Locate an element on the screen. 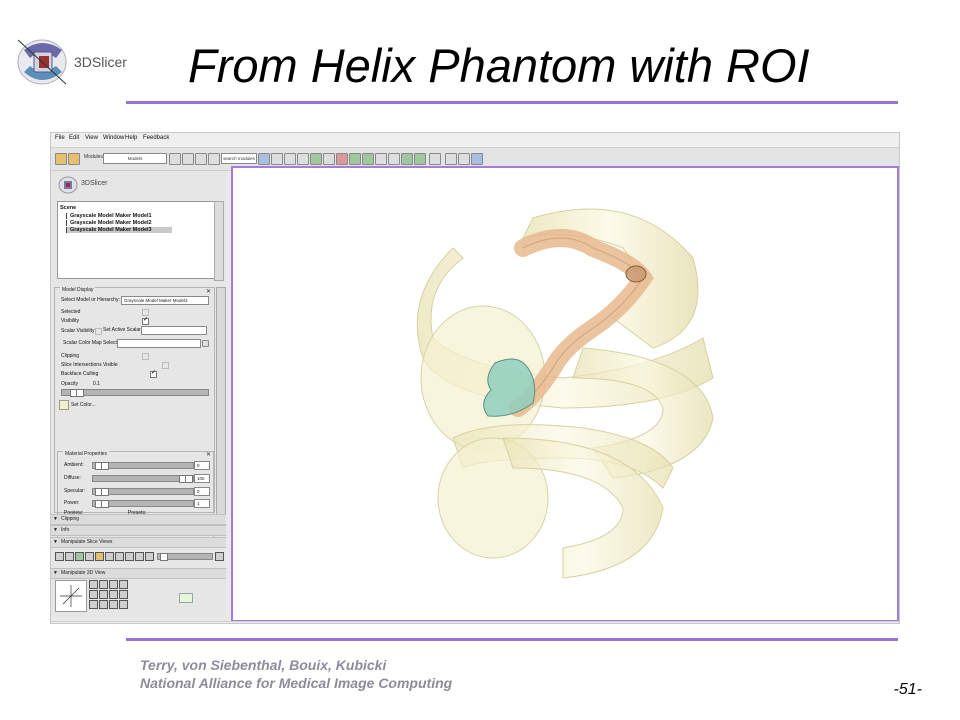  layout-conventional-icon is located at coordinates (264, 159).